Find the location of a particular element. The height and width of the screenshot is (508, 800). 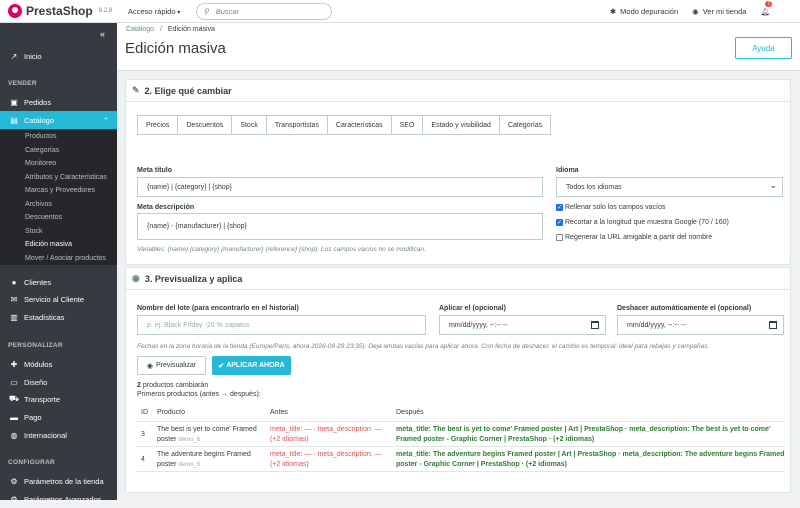

preview-button: ◉ Previsualizar is located at coordinates (171, 365).